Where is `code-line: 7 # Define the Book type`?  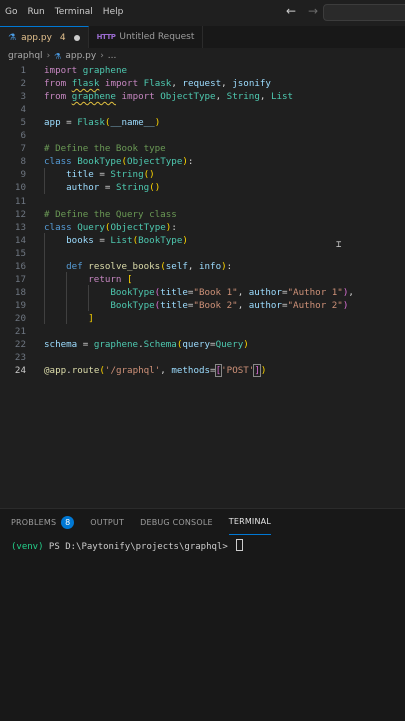 code-line: 7 # Define the Book type is located at coordinates (202, 148).